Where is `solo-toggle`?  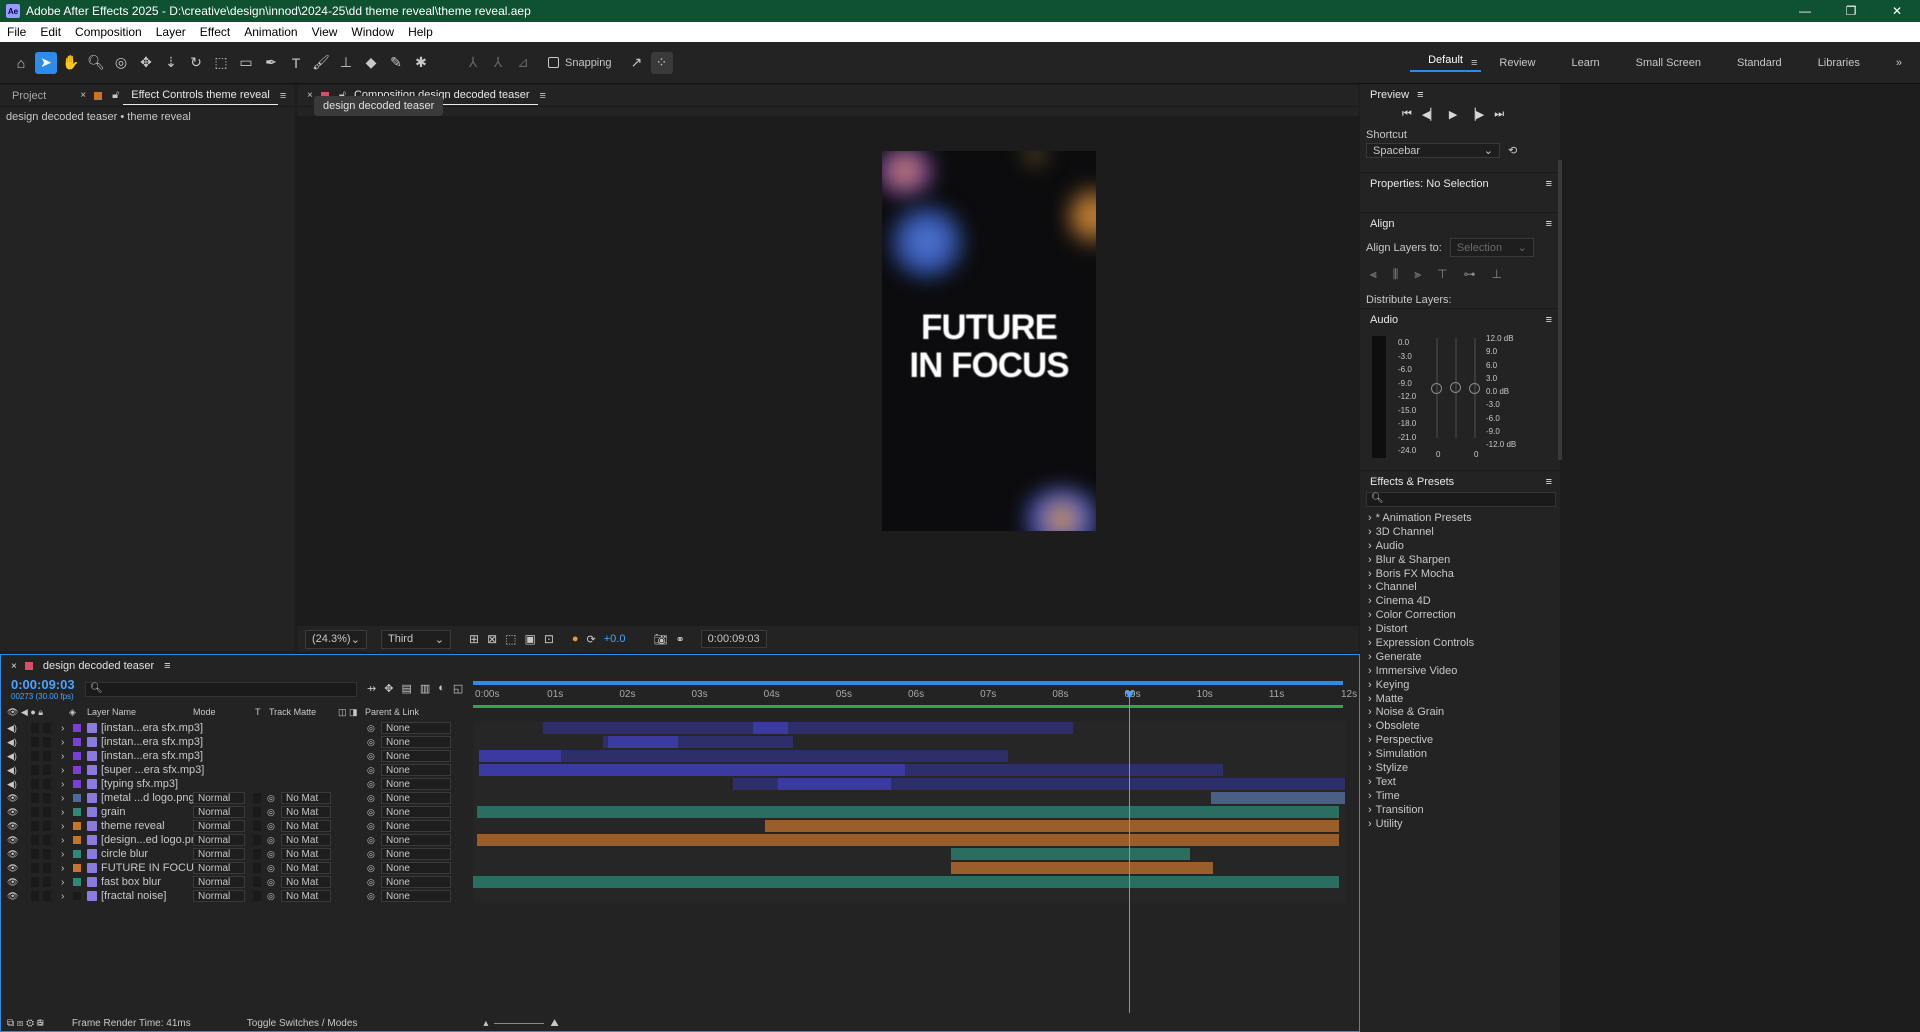 solo-toggle is located at coordinates (35, 826).